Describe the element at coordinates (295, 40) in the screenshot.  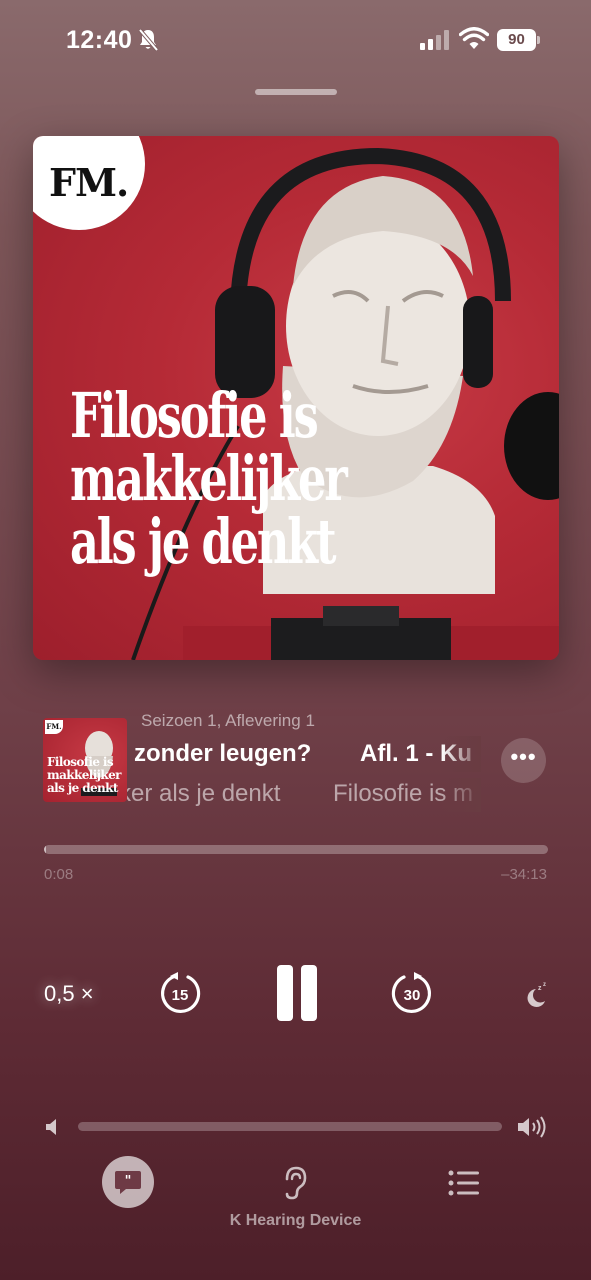
I see `status-bar: 12:40 90` at that location.